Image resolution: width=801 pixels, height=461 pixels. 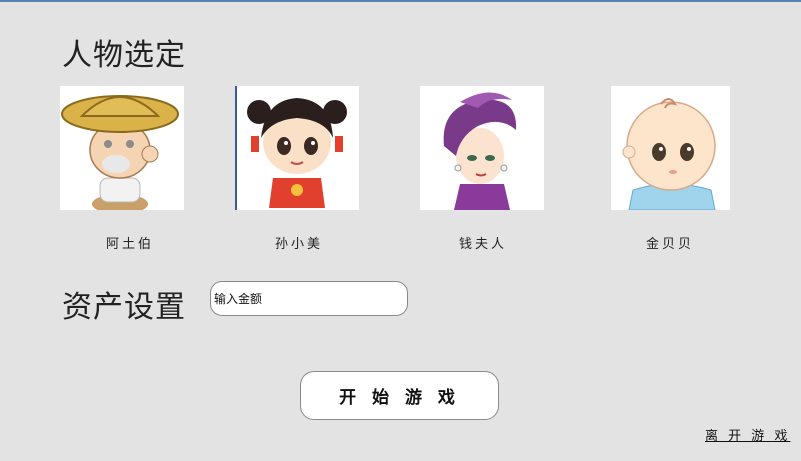 I want to click on asset-section-title: 资产设置, so click(x=124, y=307).